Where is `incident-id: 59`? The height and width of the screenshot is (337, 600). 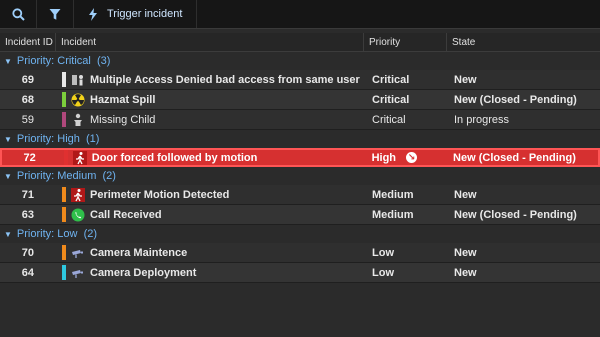
incident-id: 59 is located at coordinates (27, 119).